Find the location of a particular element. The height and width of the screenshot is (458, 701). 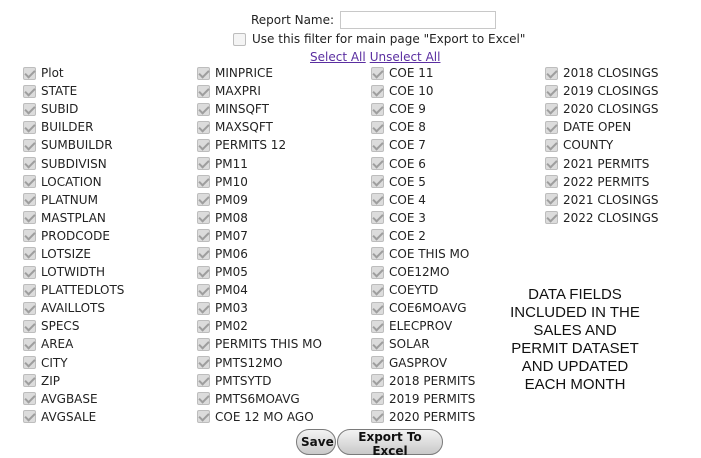

field-option: COE 8 is located at coordinates (423, 127).